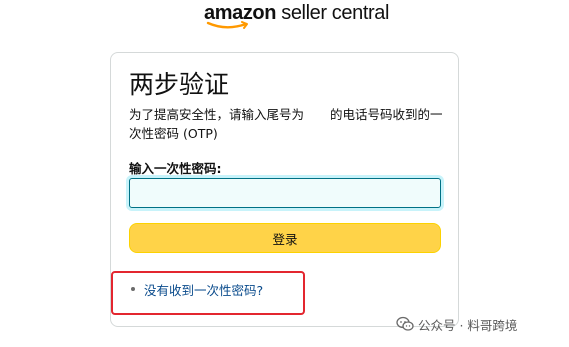 The width and height of the screenshot is (569, 347). I want to click on otp-description-start: 为了提高安全性，请输入尾号为, so click(217, 114).